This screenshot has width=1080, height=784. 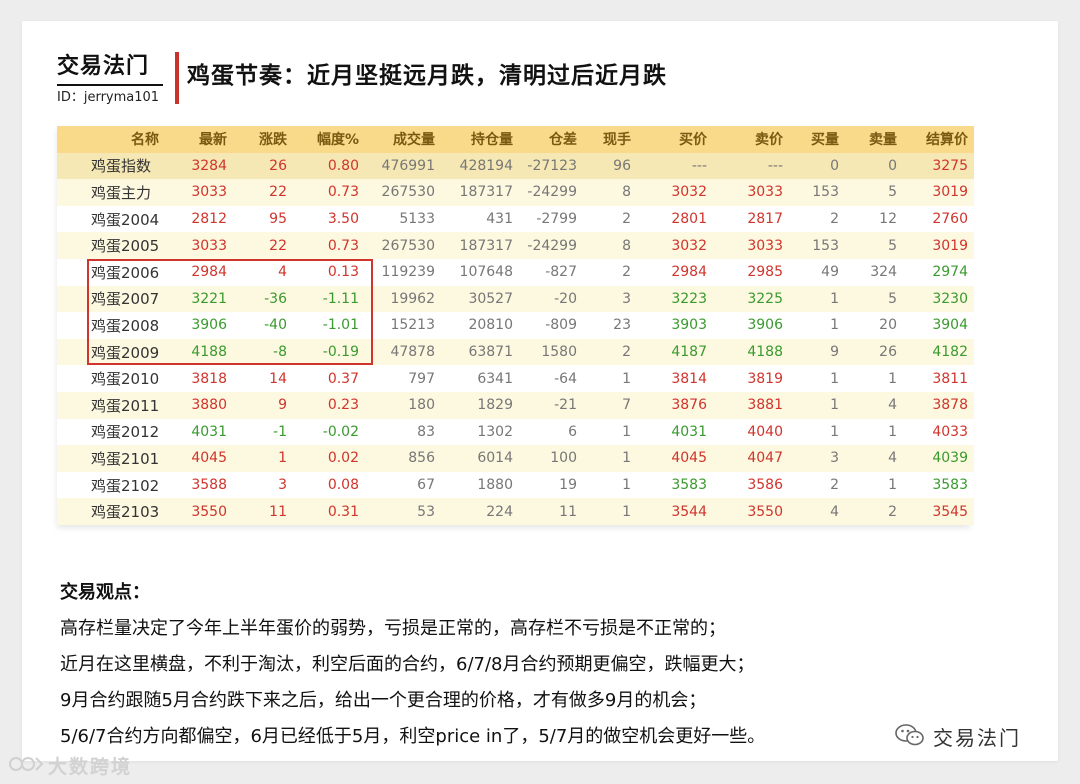 I want to click on cell-settle: 3583, so click(x=950, y=485).